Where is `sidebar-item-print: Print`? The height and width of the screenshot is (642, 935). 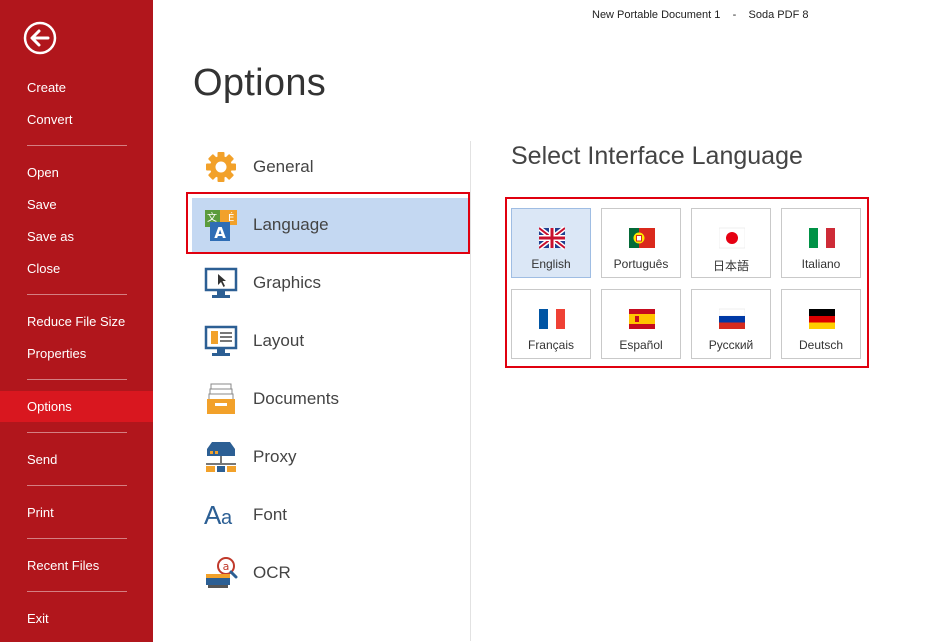 sidebar-item-print: Print is located at coordinates (76, 513).